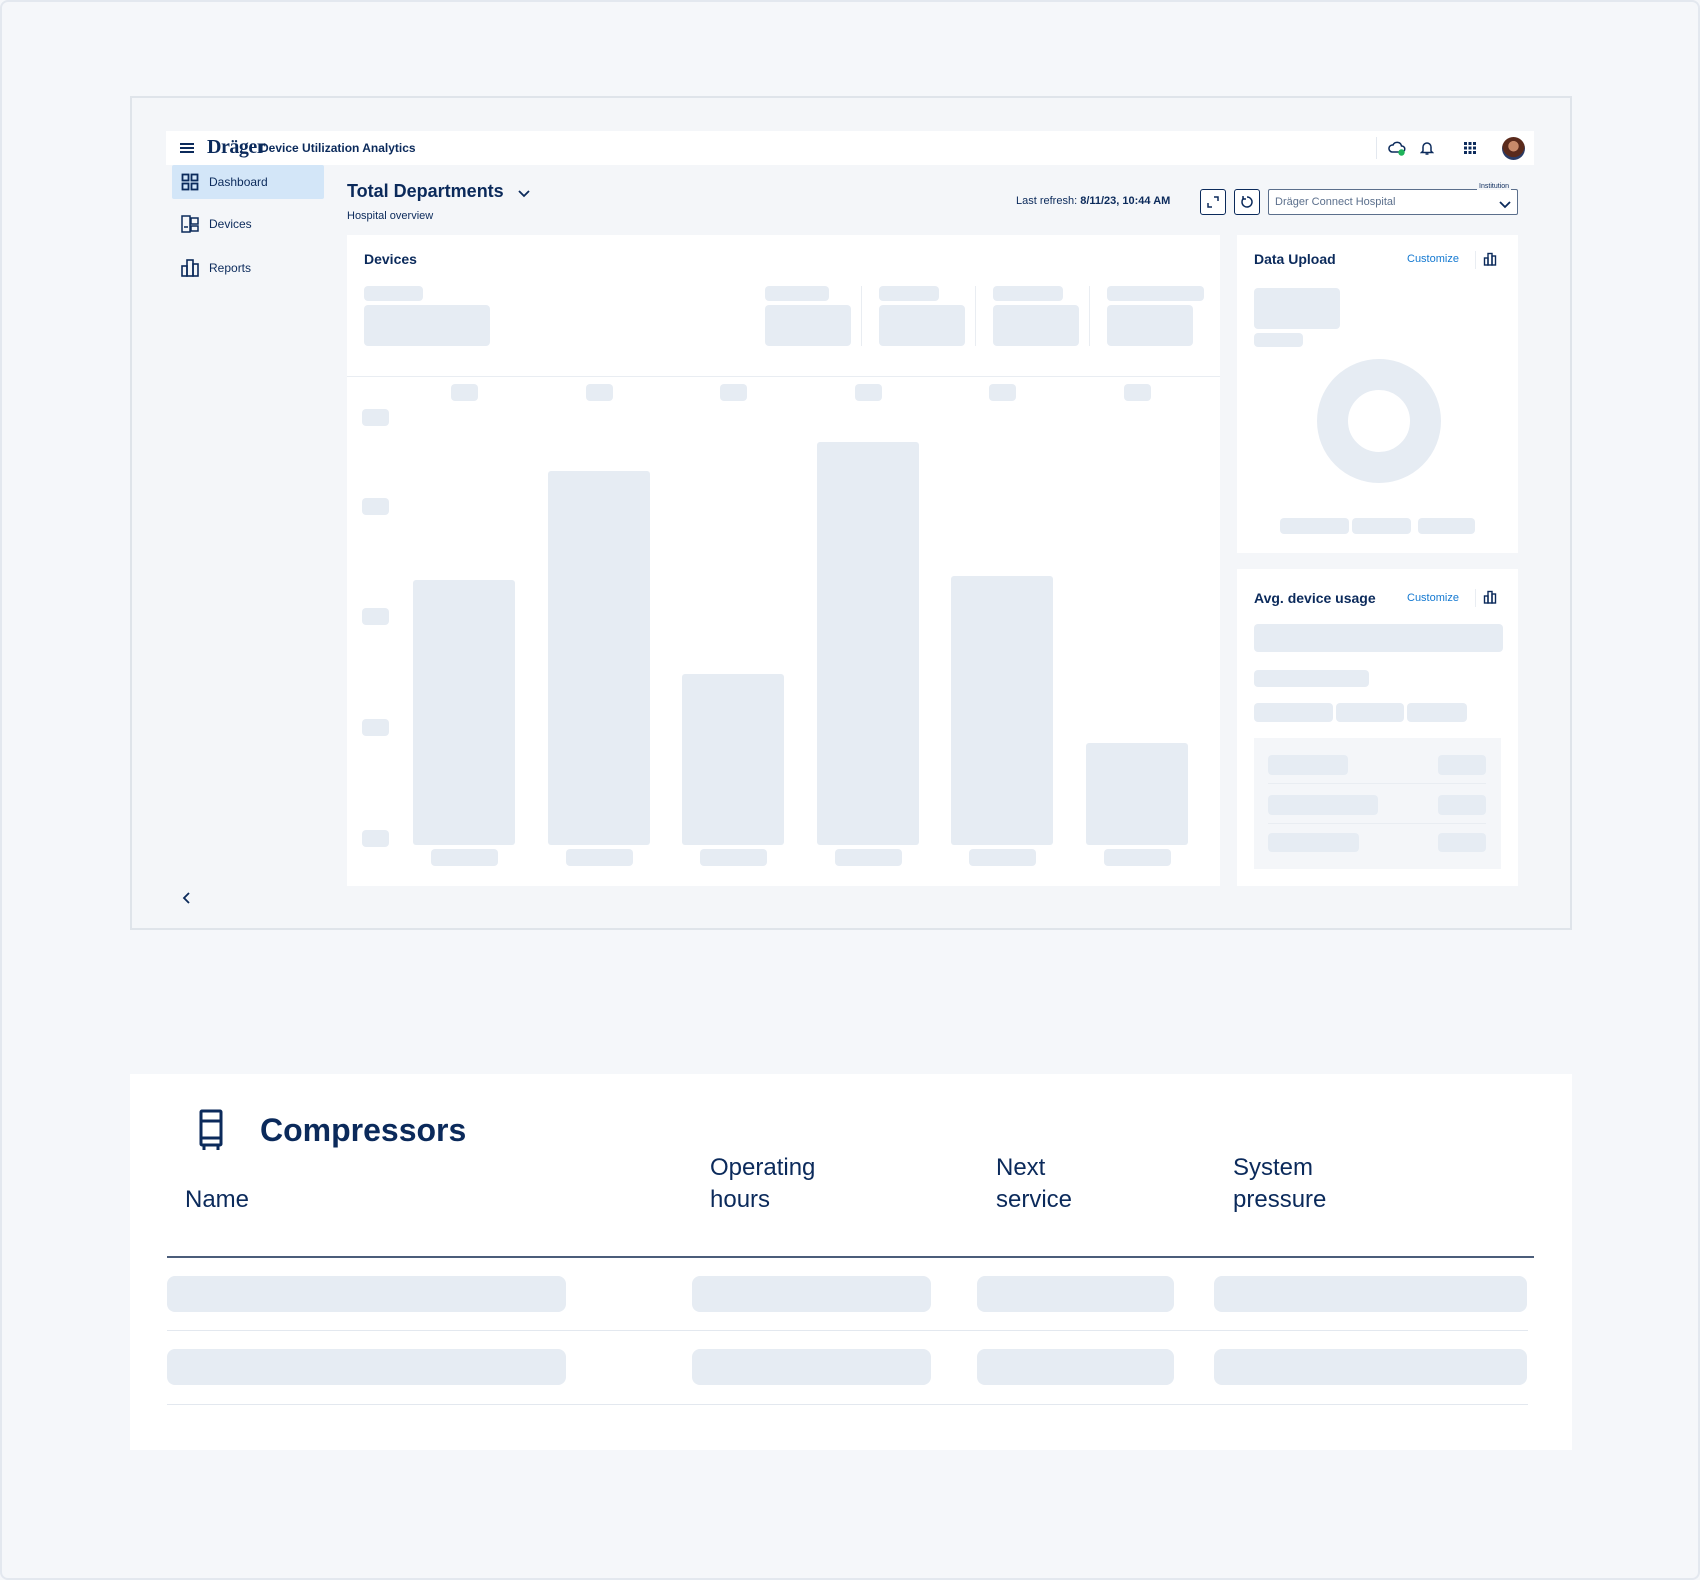  I want to click on last-refresh: Last refresh: 8/11/23, 10:44 AM, so click(1093, 201).